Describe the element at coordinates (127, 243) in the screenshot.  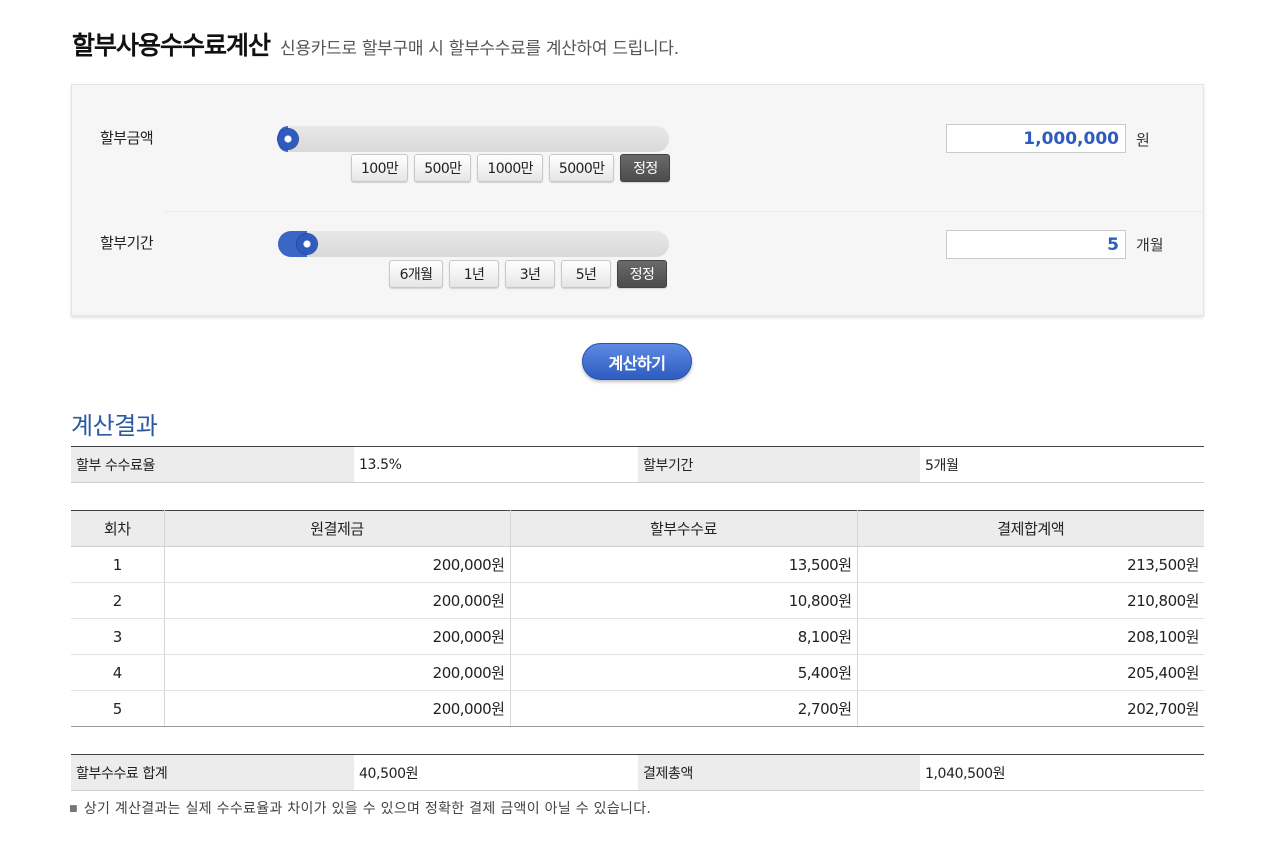
I see `period-label: 할부기간` at that location.